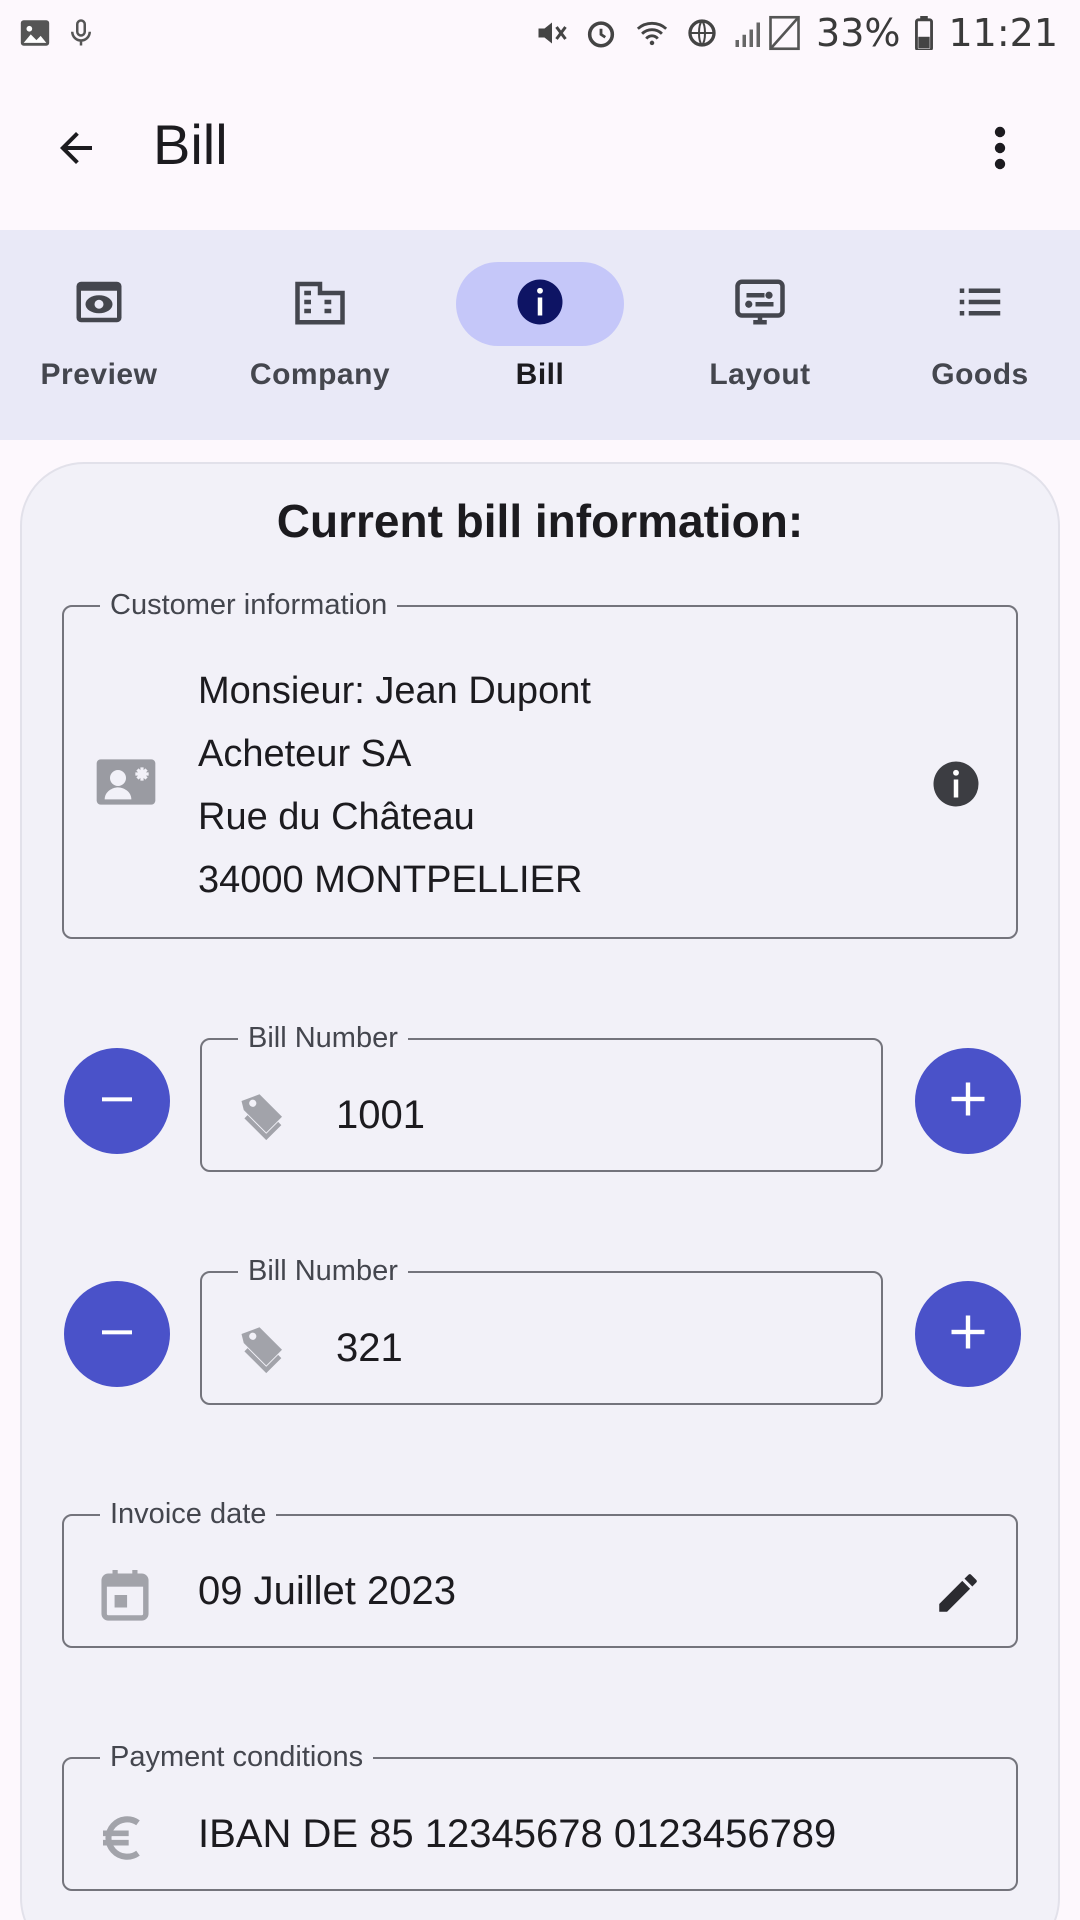 This screenshot has width=1080, height=1920. What do you see at coordinates (702, 33) in the screenshot?
I see `vpn-icon` at bounding box center [702, 33].